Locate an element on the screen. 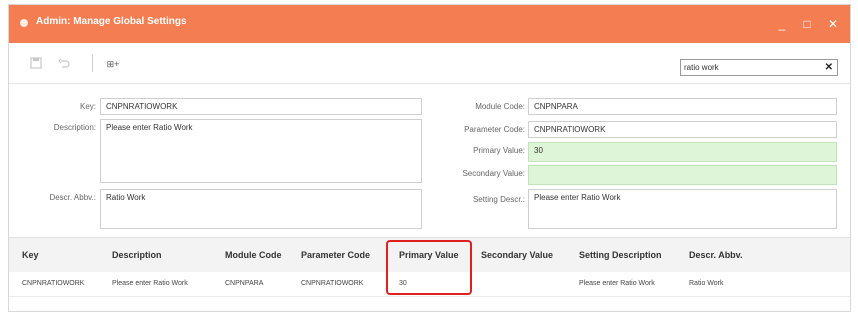  cell-description: Please enter Ratio Work is located at coordinates (150, 283).